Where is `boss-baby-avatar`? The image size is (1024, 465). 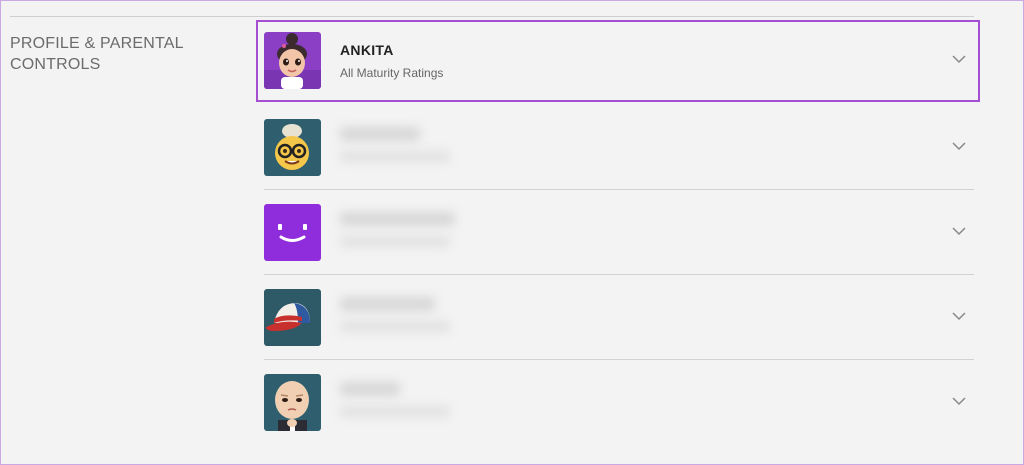 boss-baby-avatar is located at coordinates (292, 402).